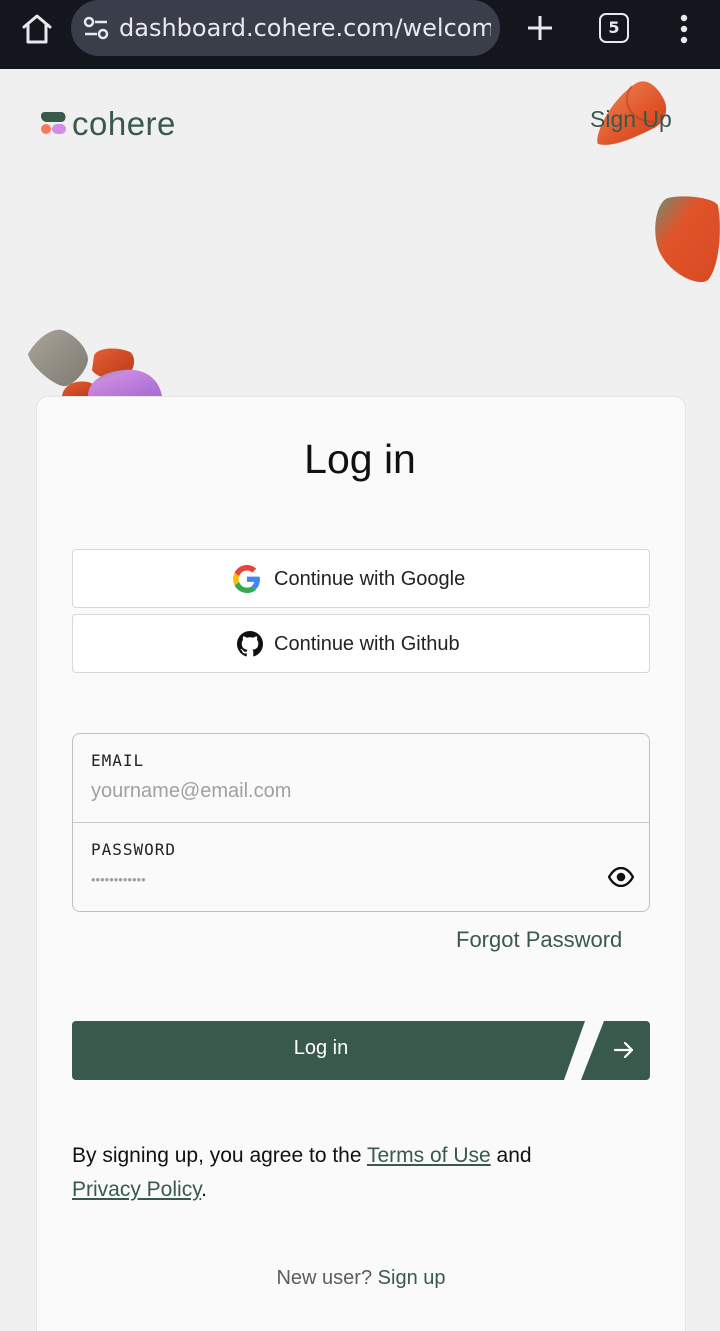 The width and height of the screenshot is (720, 1331). What do you see at coordinates (95, 362) in the screenshot?
I see `decorative-stones-cluster` at bounding box center [95, 362].